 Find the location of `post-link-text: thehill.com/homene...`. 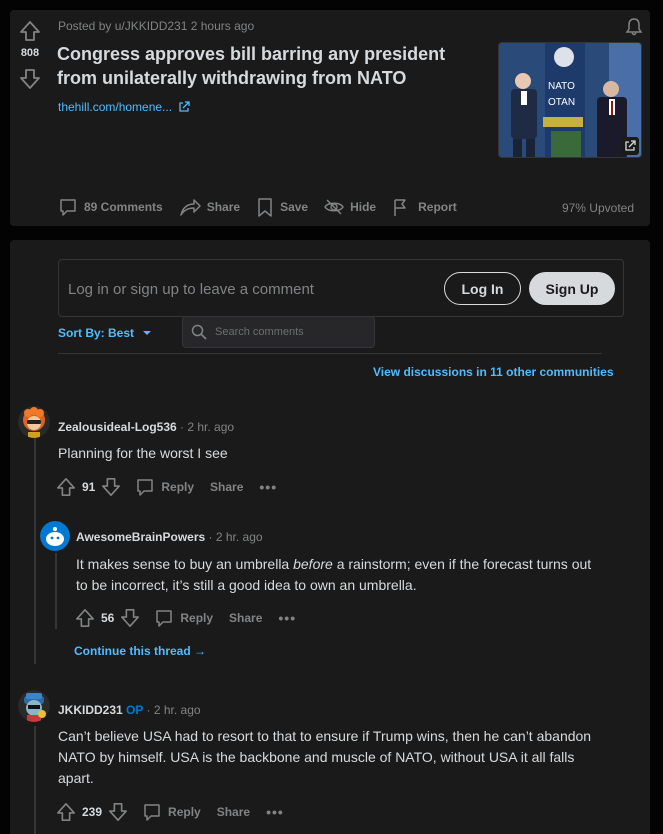

post-link-text: thehill.com/homene... is located at coordinates (115, 107).